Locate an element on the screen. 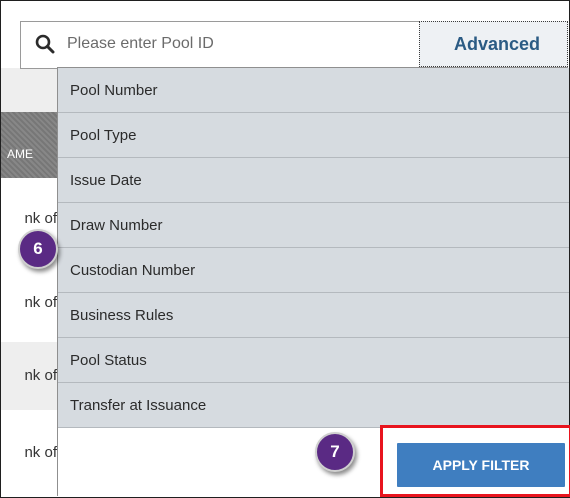 The image size is (570, 498). apply-filter-button: APPLY FILTER is located at coordinates (481, 465).